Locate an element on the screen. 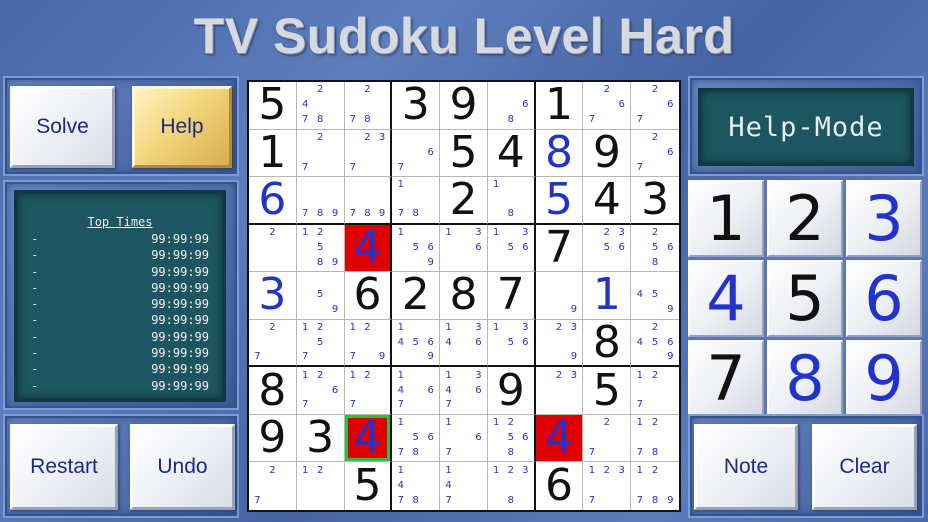 The width and height of the screenshot is (928, 522). sudoku-cell: 1 456 9 is located at coordinates (416, 343).